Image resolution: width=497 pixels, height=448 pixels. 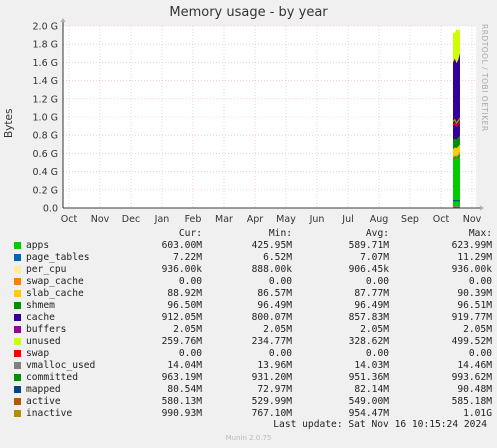 I want to click on x-tick-label: Sep, so click(x=410, y=219).